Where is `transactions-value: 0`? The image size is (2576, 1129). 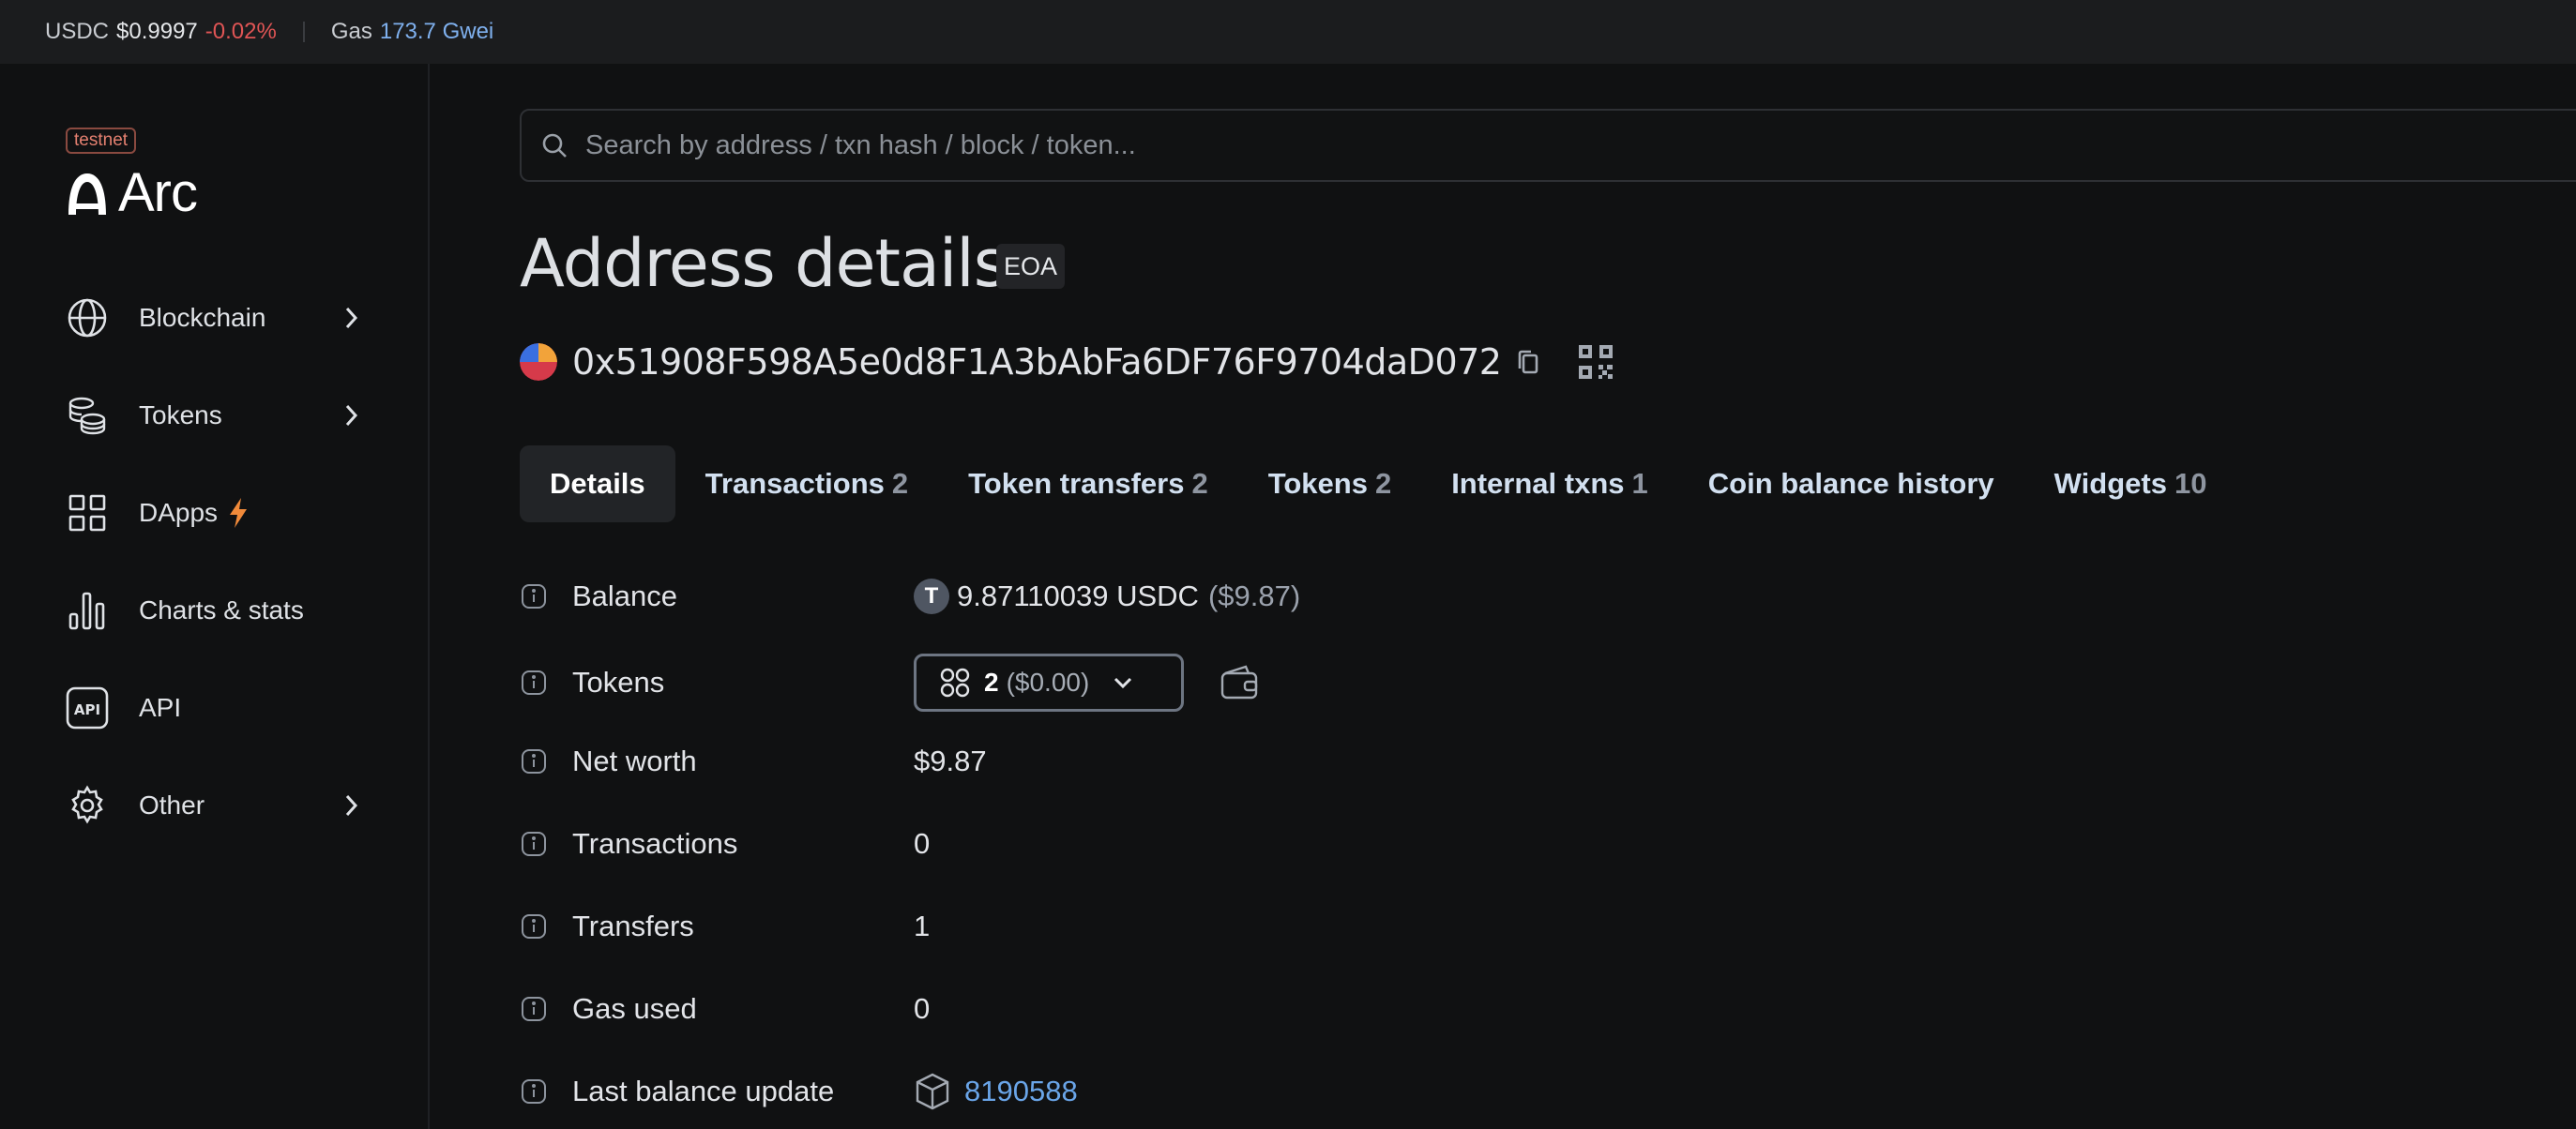 transactions-value: 0 is located at coordinates (922, 844).